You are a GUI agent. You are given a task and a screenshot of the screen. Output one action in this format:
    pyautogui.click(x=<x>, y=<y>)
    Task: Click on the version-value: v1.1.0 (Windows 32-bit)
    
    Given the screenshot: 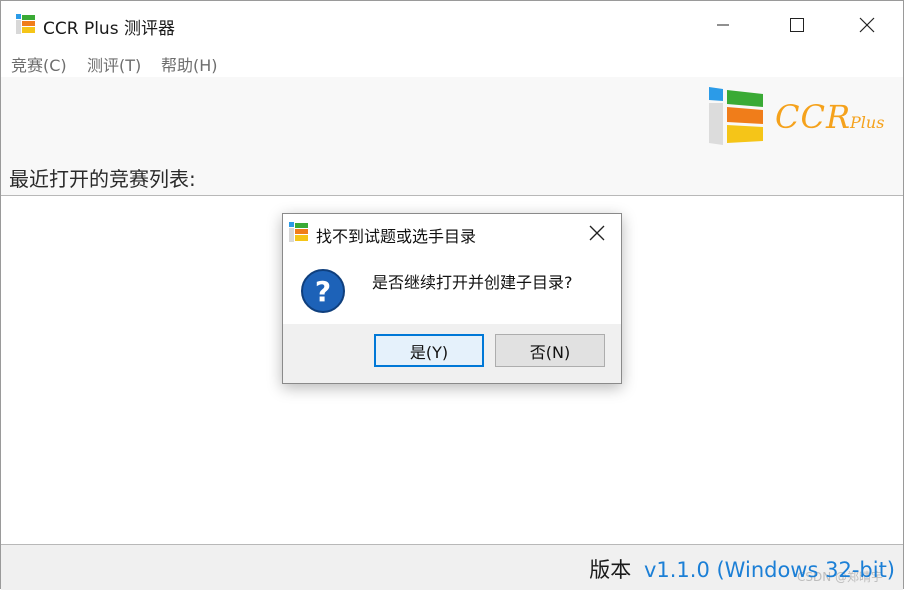 What is the action you would take?
    pyautogui.click(x=769, y=570)
    